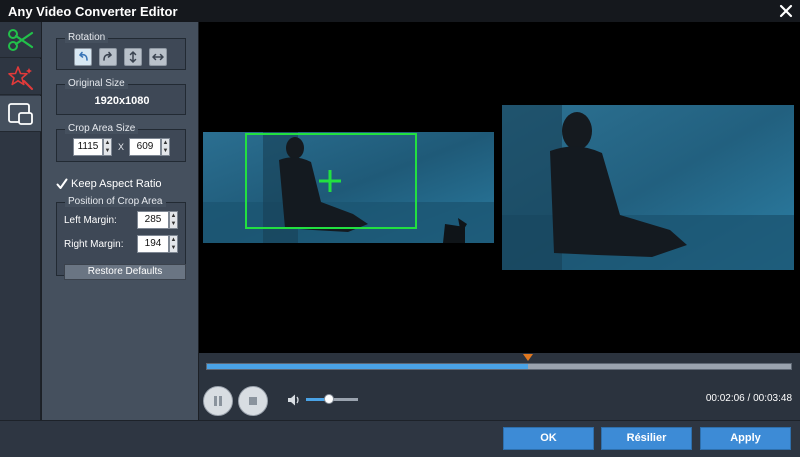 The image size is (800, 457). I want to click on seek-bar, so click(499, 366).